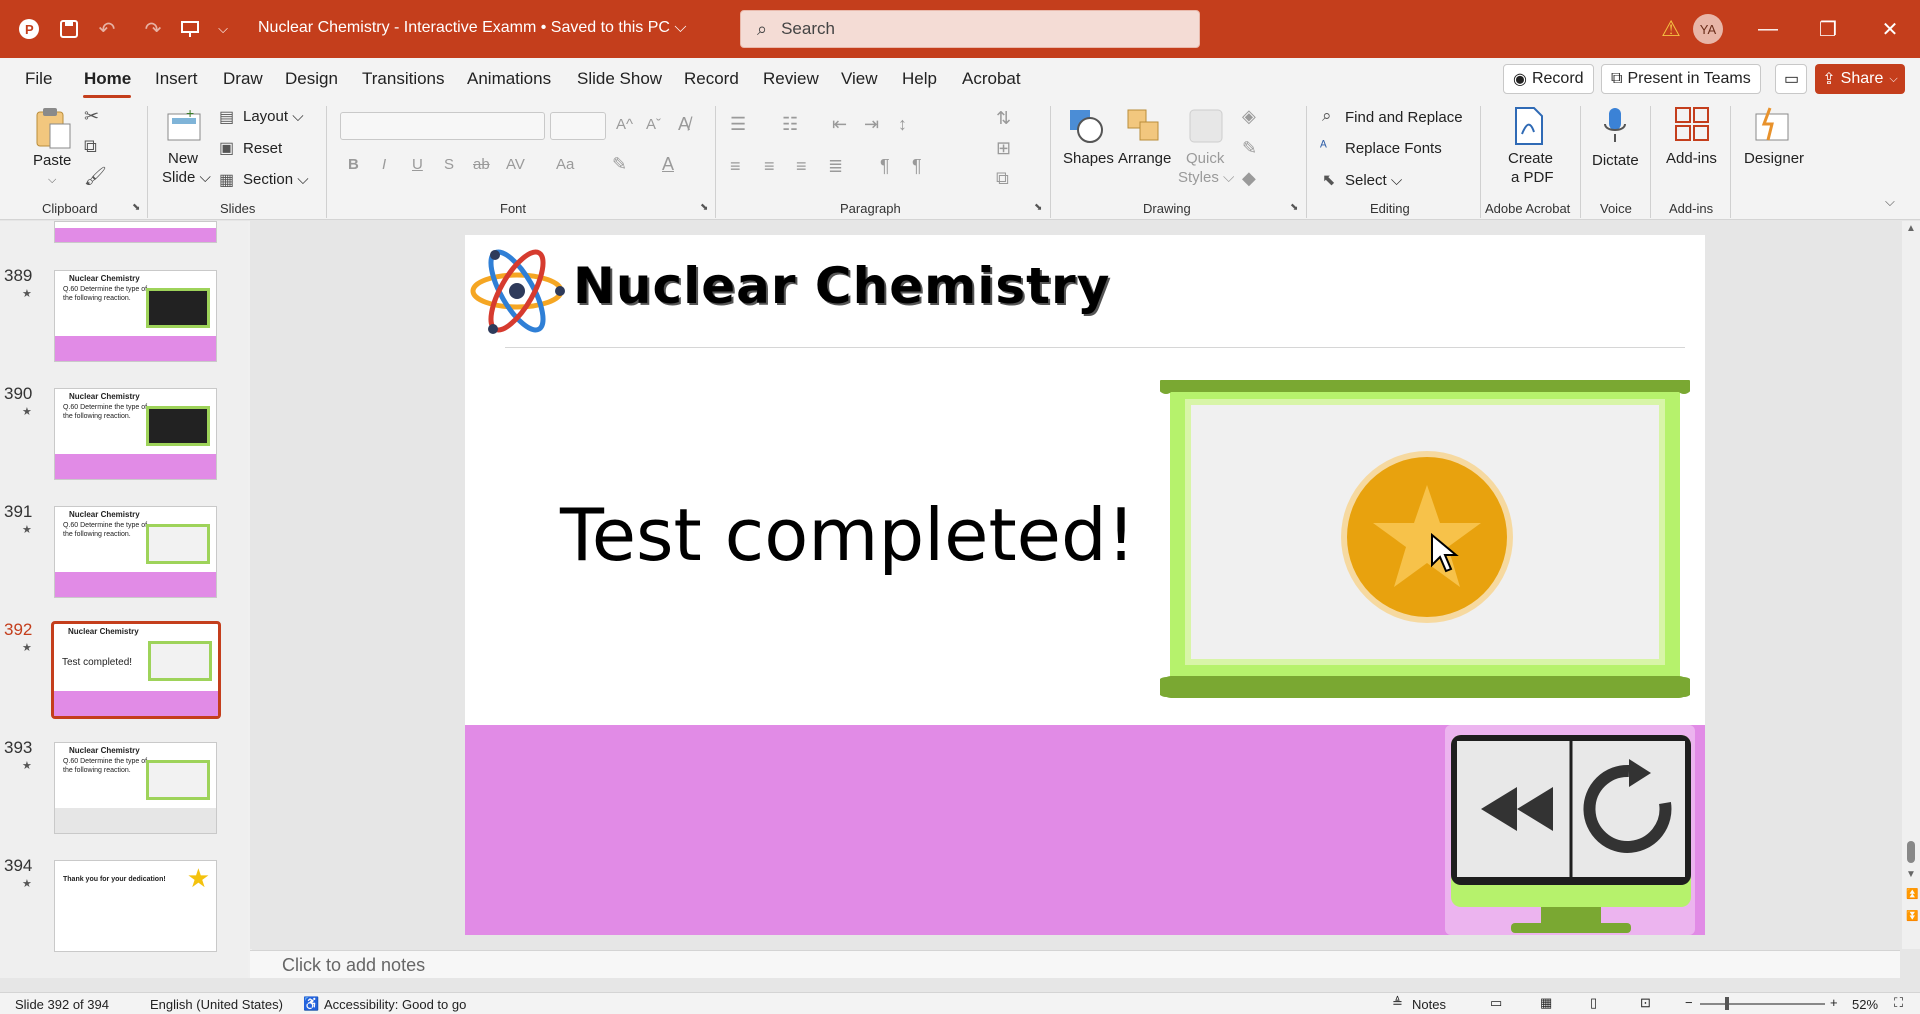 The image size is (1920, 1014). What do you see at coordinates (1615, 128) in the screenshot?
I see `microphone-icon` at bounding box center [1615, 128].